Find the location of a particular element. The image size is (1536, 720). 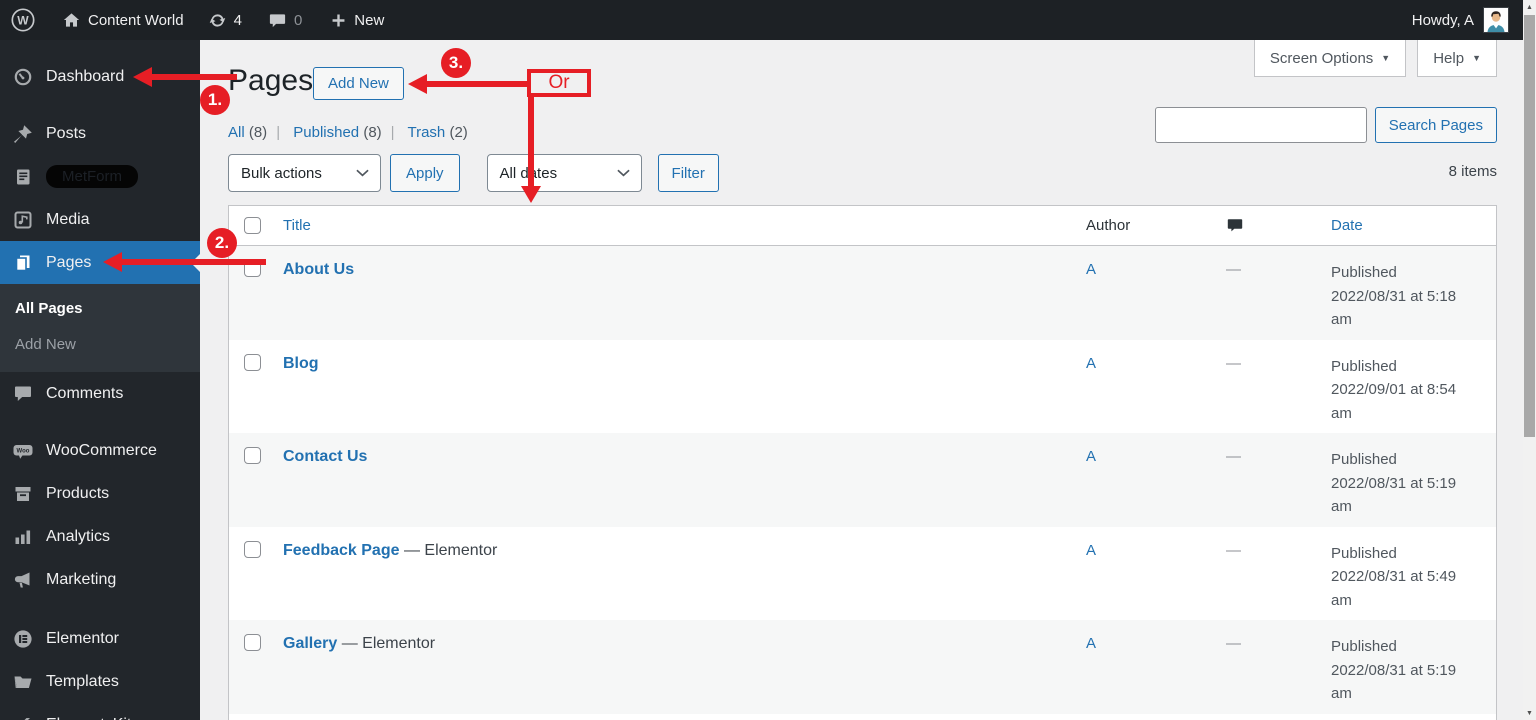

page-title-link: Blog is located at coordinates (301, 363).